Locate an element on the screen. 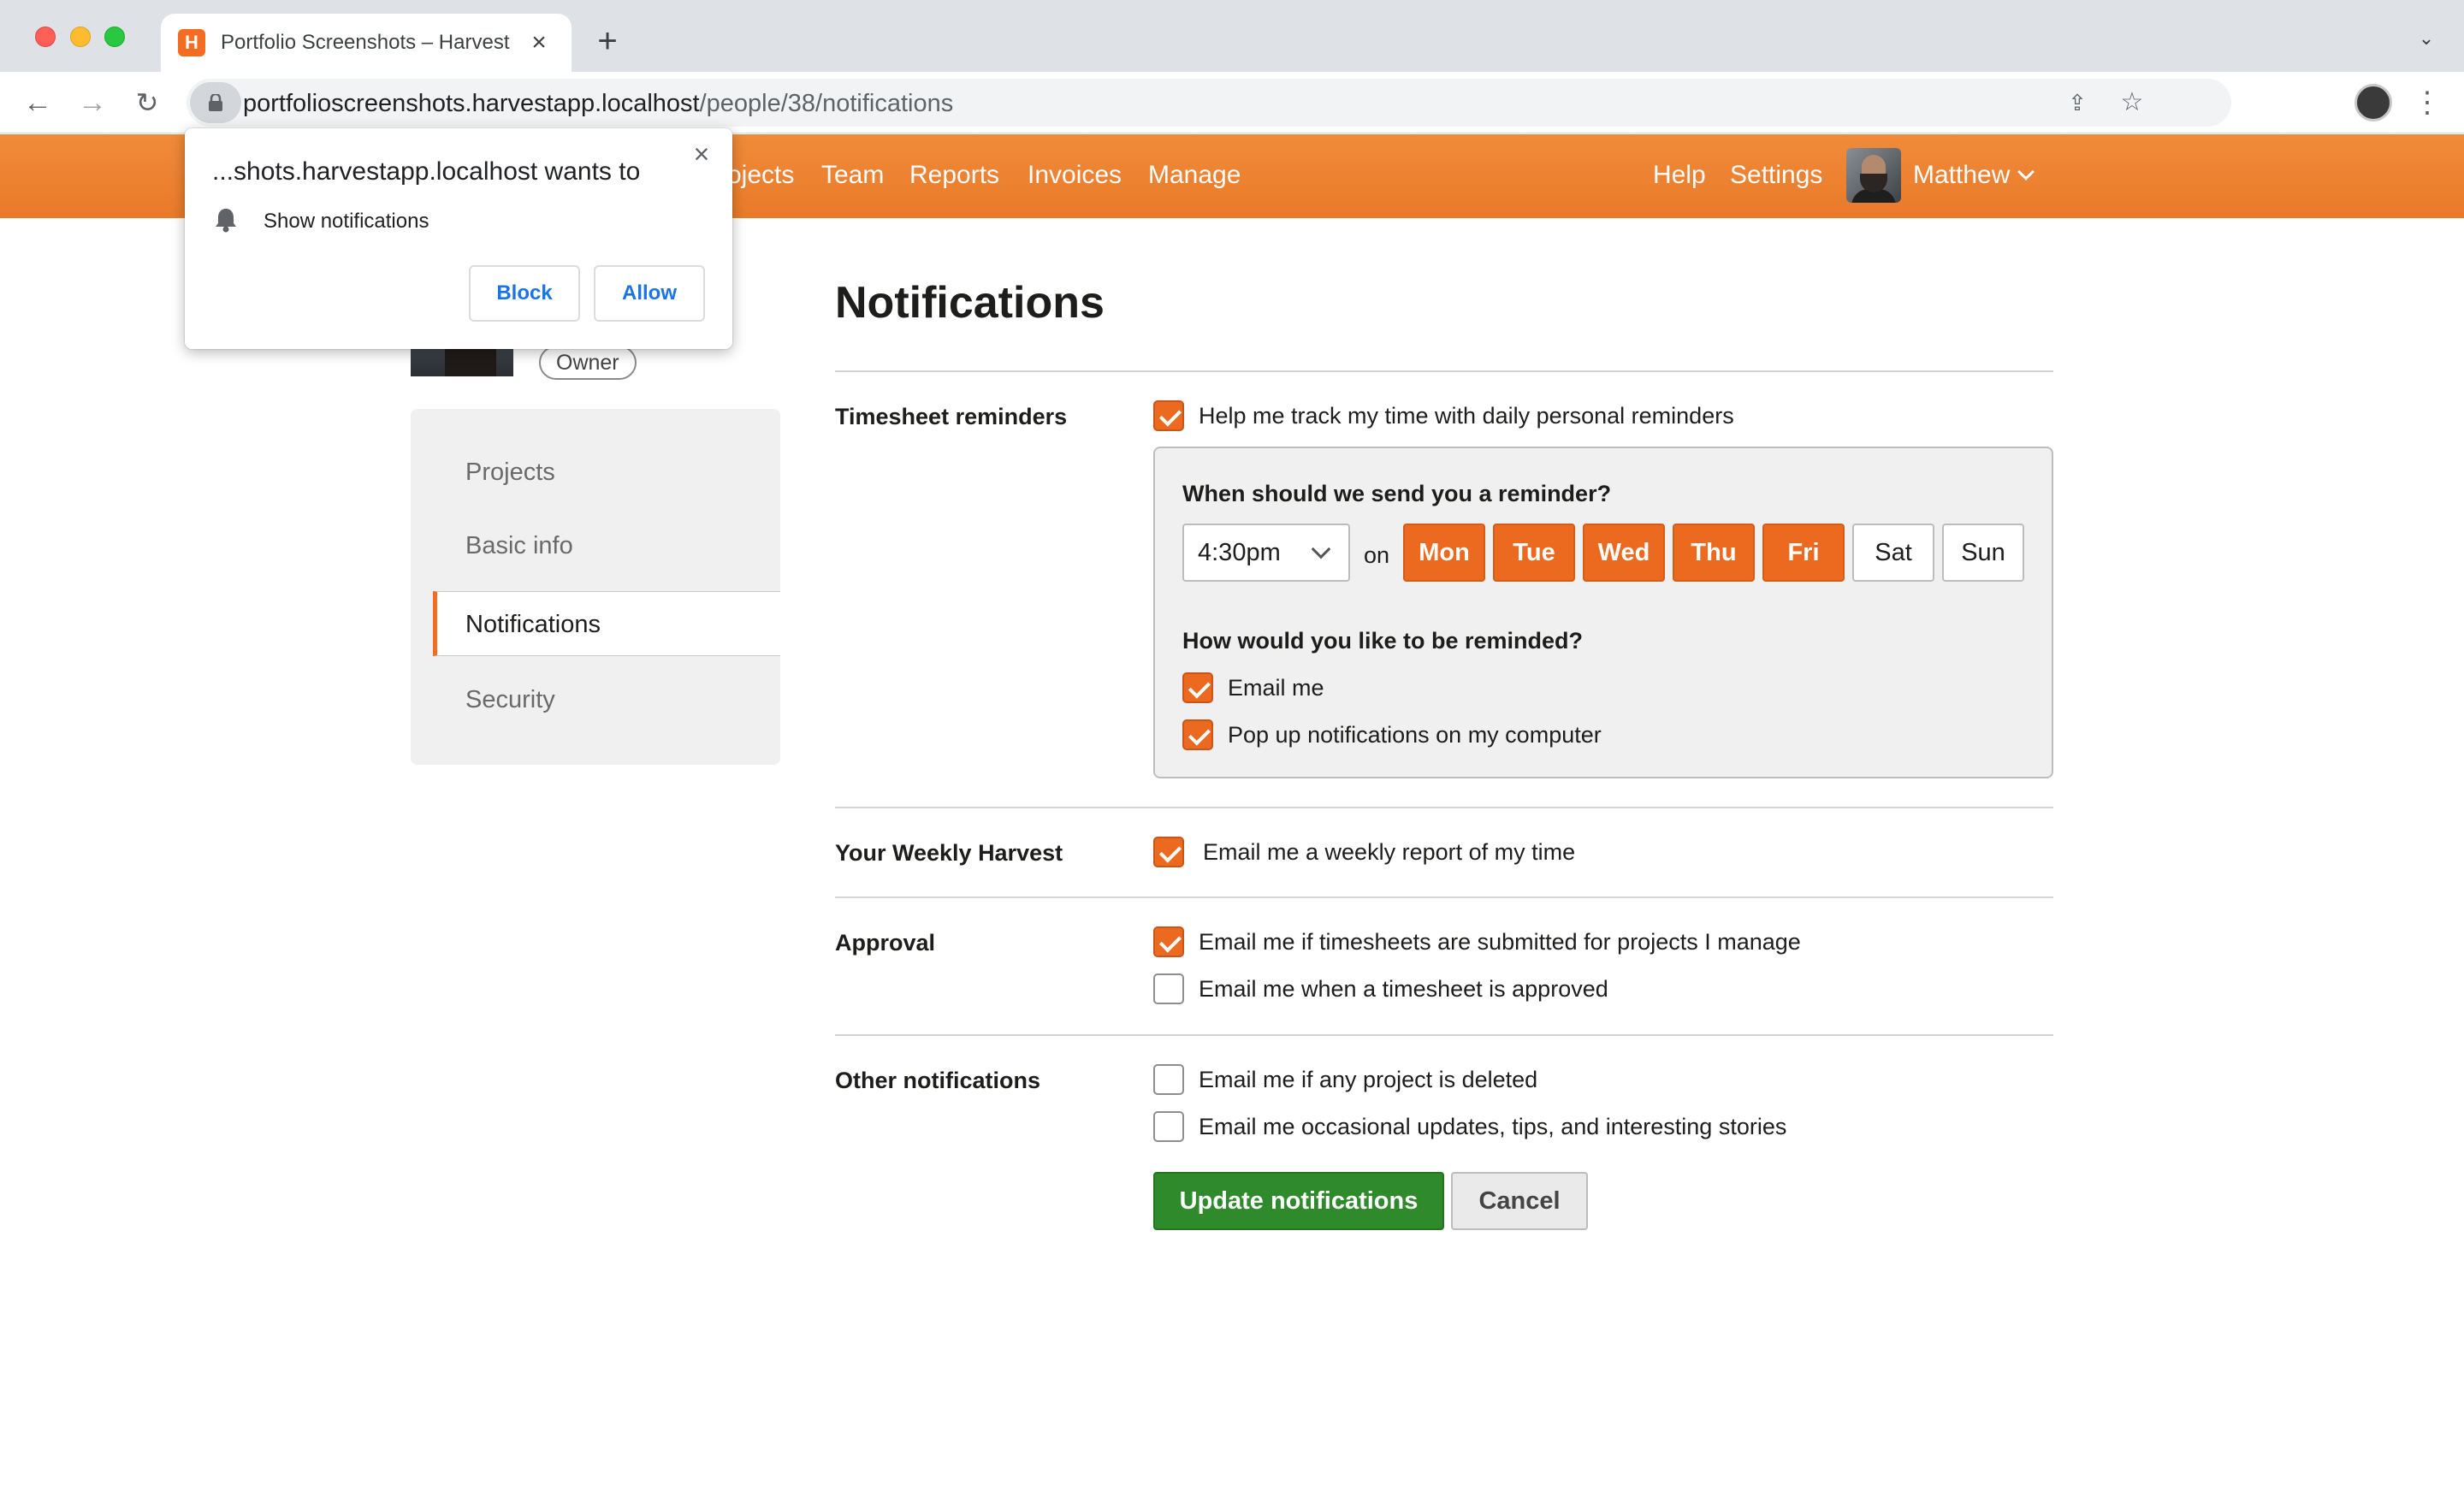 The image size is (2464, 1497). on-label: on is located at coordinates (1377, 555).